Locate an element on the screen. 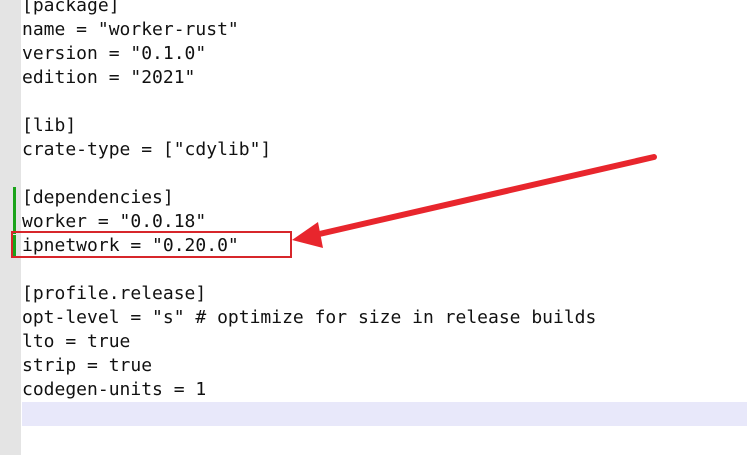 Image resolution: width=747 pixels, height=455 pixels. code-line-lib-header: [lib] is located at coordinates (49, 126).